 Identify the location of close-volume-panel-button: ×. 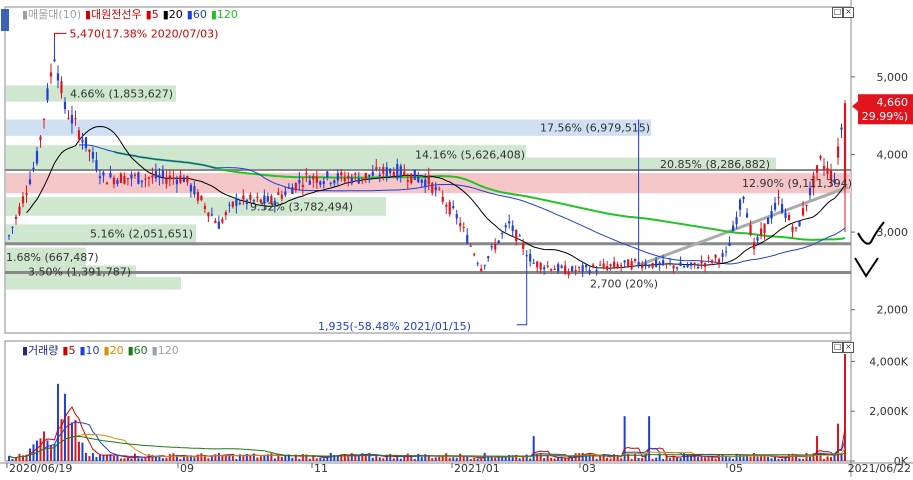
(848, 347).